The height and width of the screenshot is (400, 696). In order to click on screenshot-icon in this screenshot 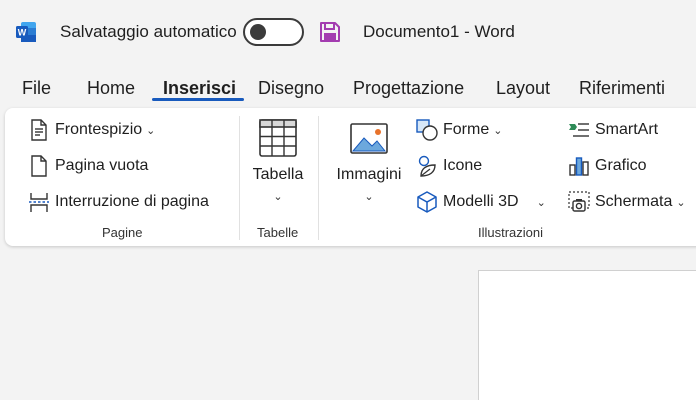, I will do `click(579, 201)`.